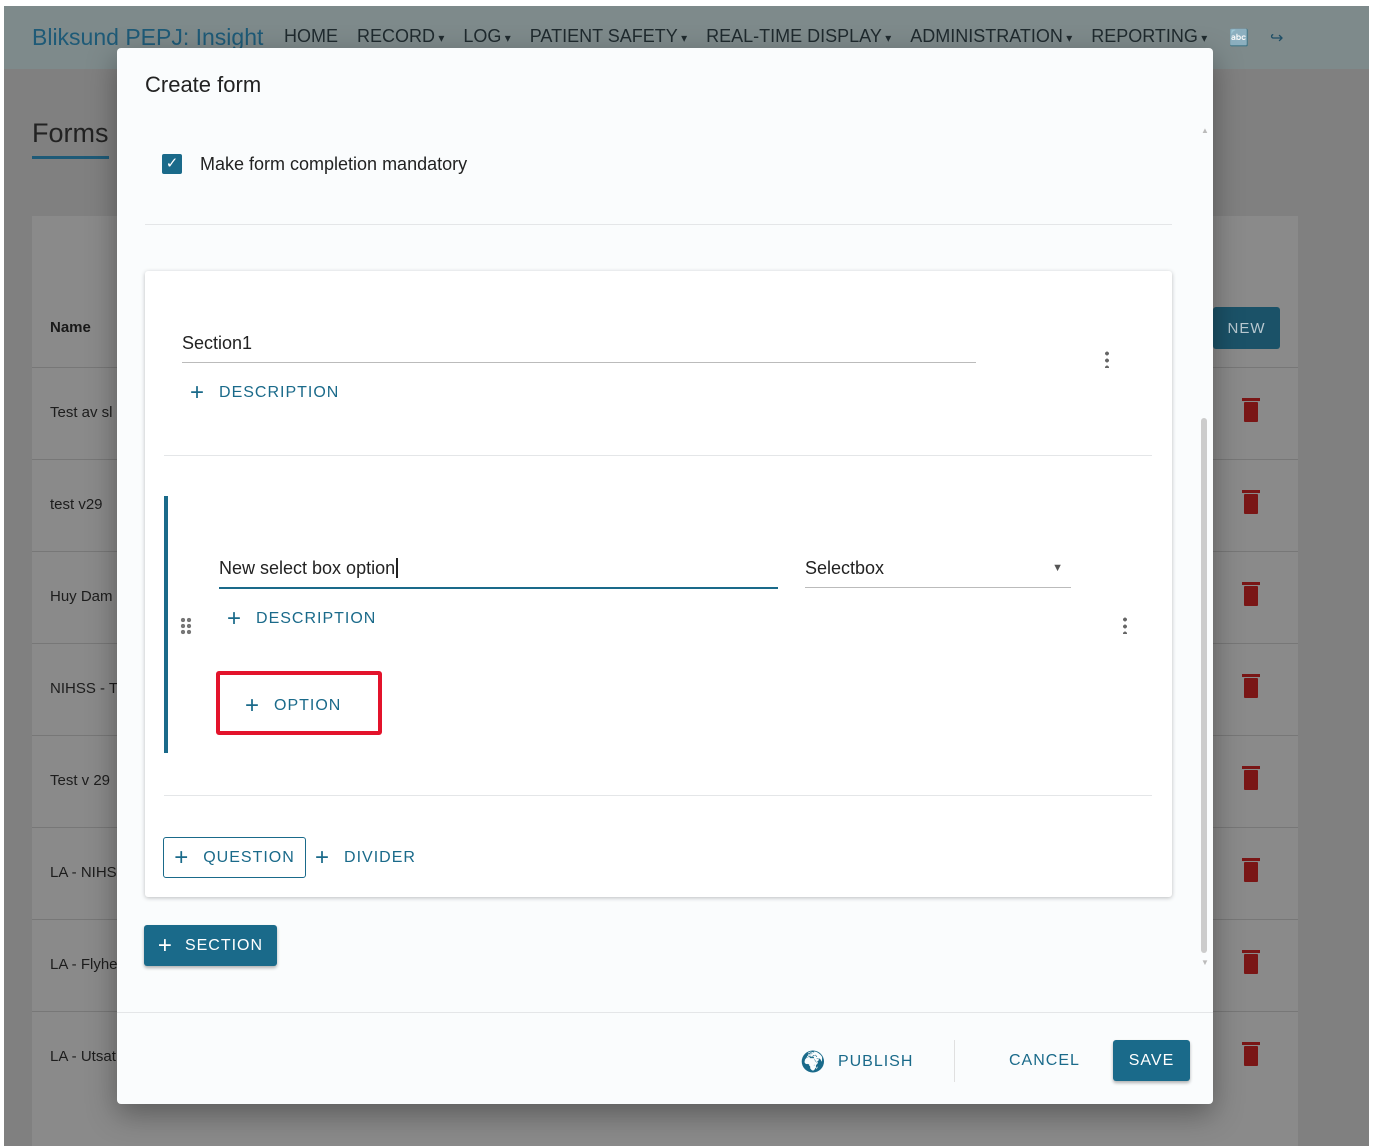 The image size is (1374, 1146). I want to click on button-label: DIVIDER, so click(380, 857).